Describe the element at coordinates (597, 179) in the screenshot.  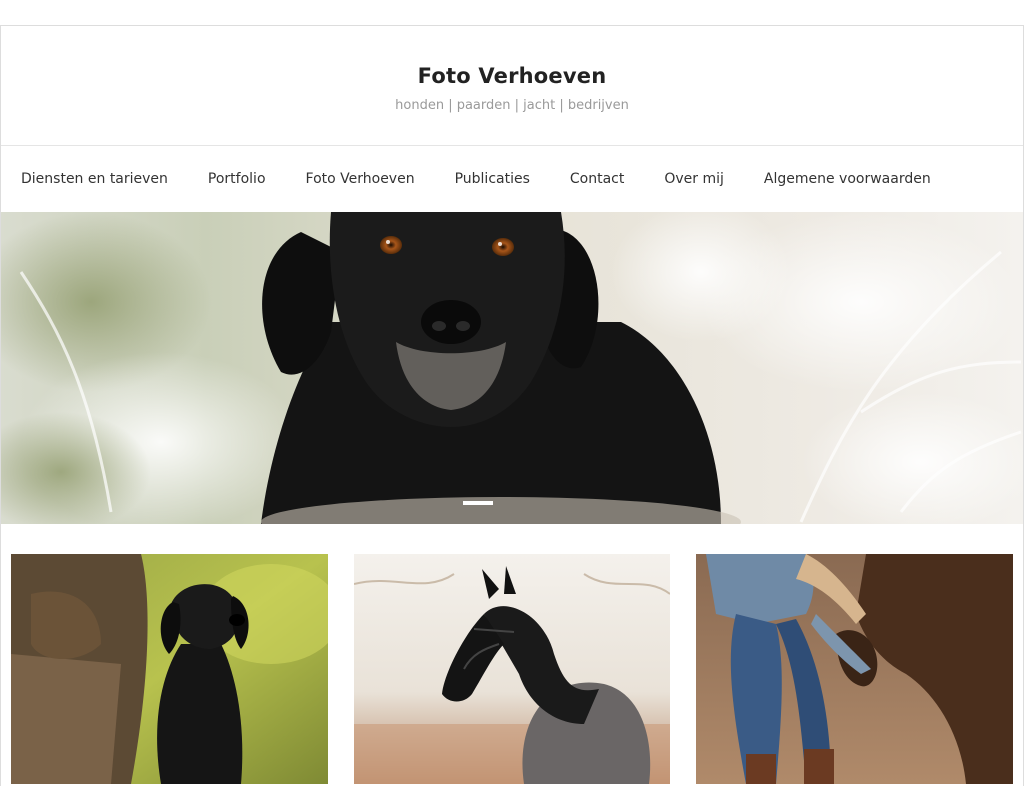
I see `nav-item-contact: Contact` at that location.